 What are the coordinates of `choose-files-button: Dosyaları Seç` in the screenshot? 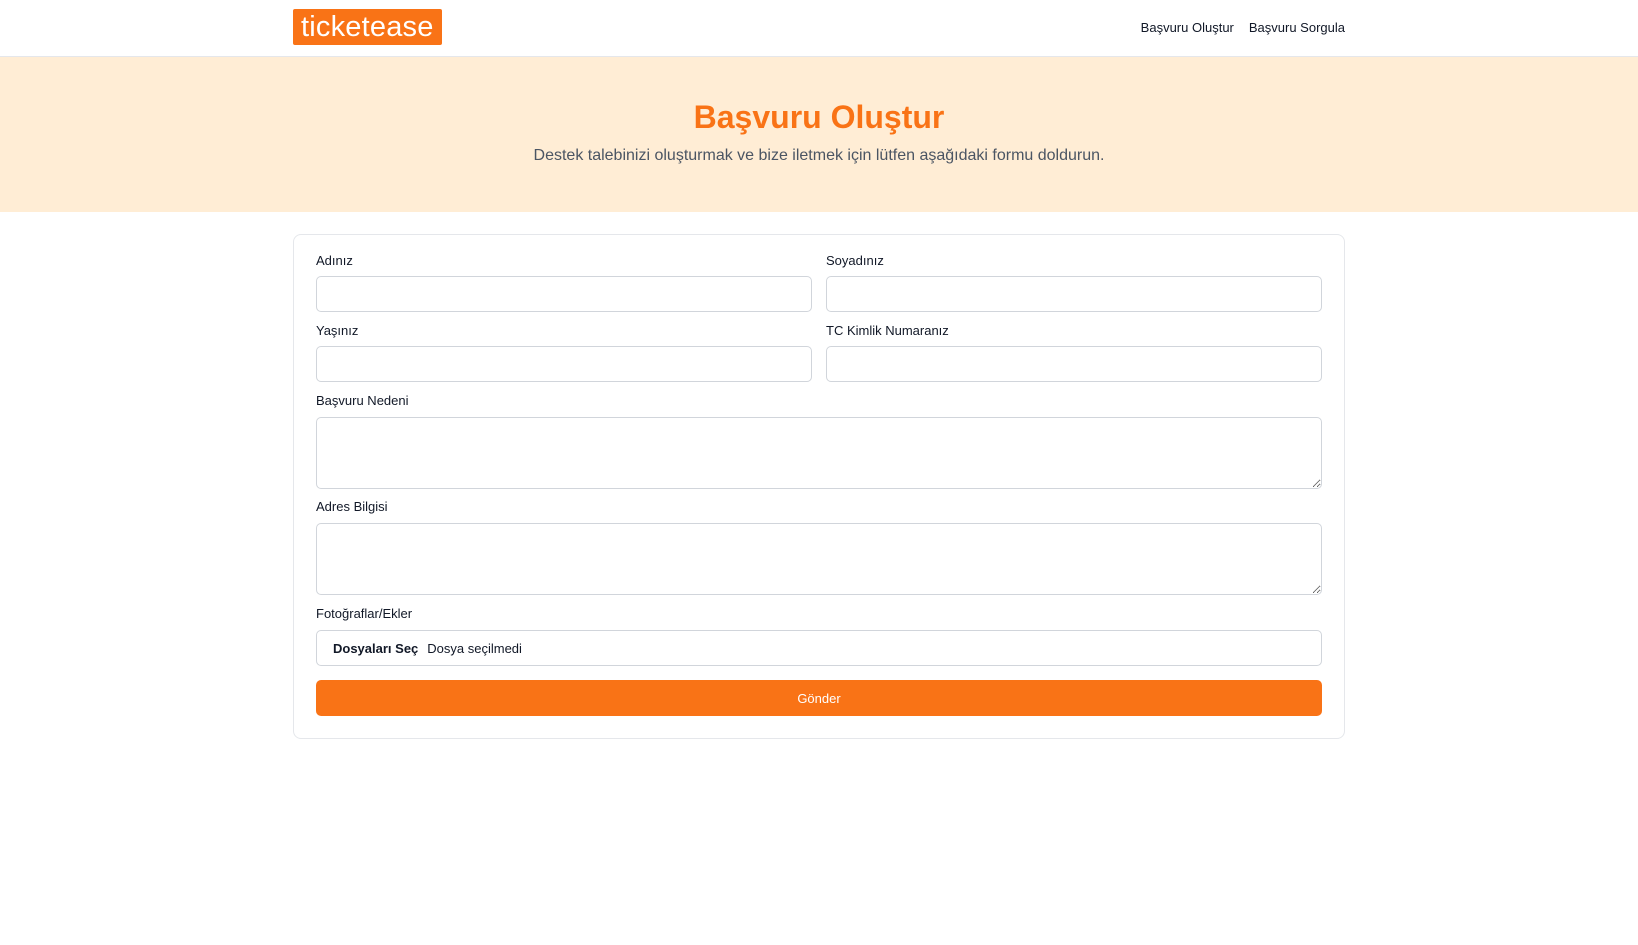 It's located at (375, 648).